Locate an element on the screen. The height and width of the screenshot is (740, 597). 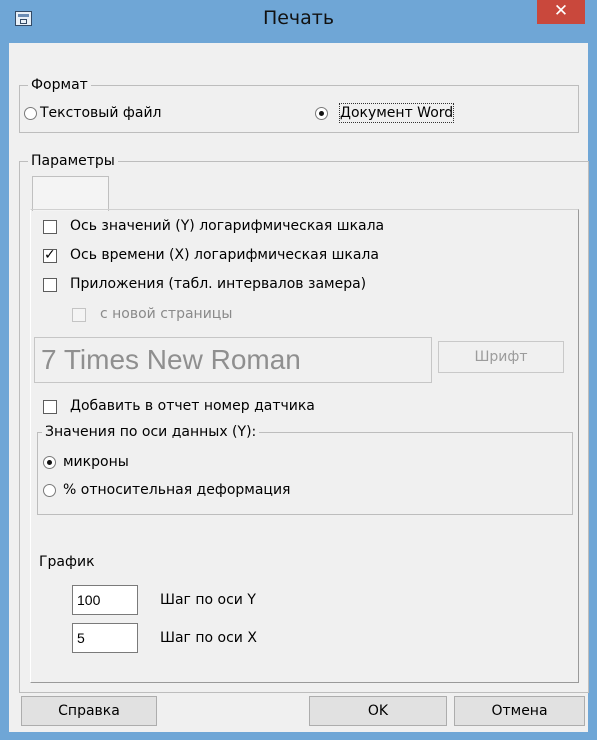
log-x-axis-label: Ось времени (X) логарифмическая шкала is located at coordinates (224, 255).